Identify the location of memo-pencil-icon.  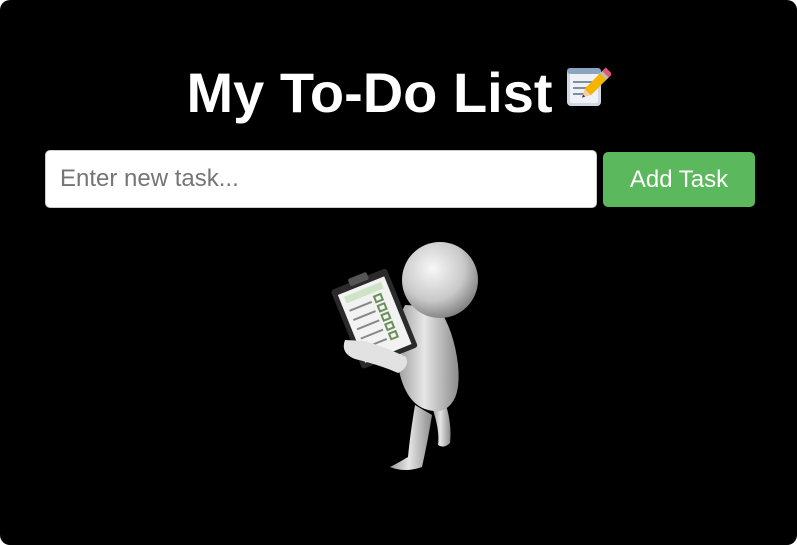
(588, 86).